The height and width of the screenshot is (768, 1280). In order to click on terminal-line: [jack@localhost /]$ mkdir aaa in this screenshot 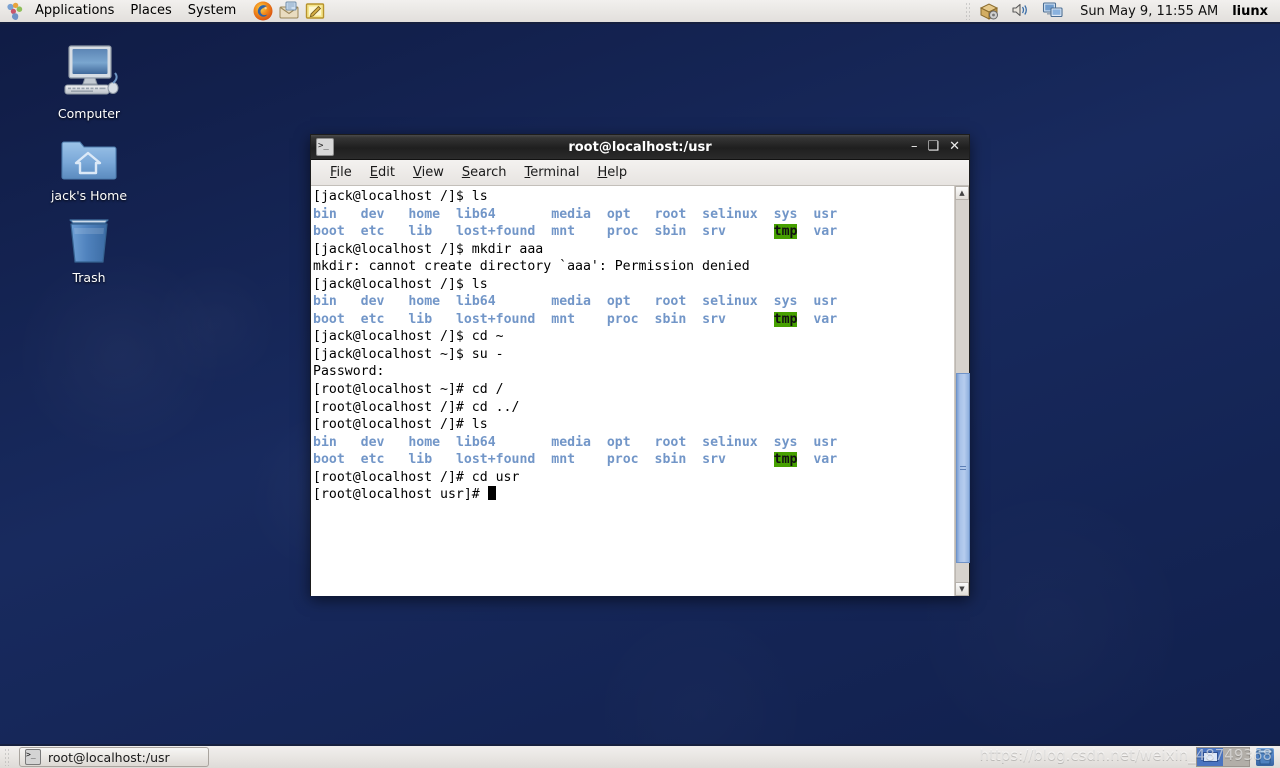, I will do `click(428, 249)`.